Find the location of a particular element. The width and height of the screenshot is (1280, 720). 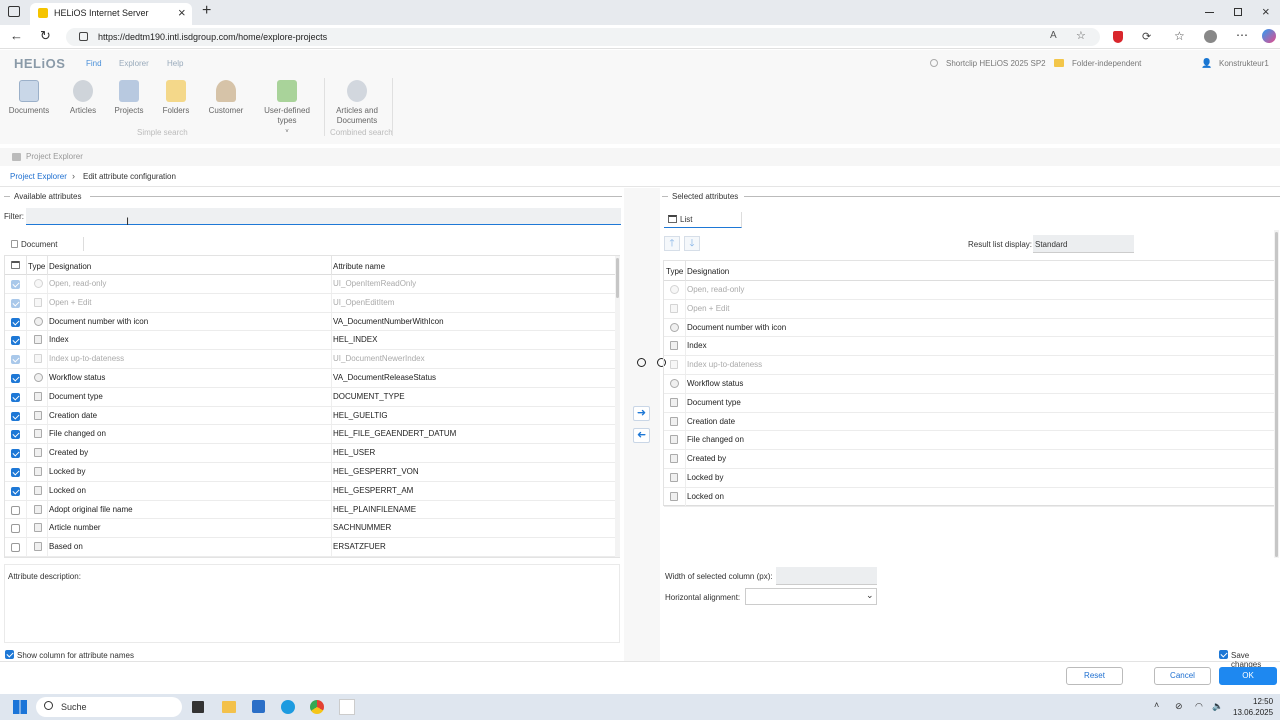

table-row: Locked by is located at coordinates (969, 478).